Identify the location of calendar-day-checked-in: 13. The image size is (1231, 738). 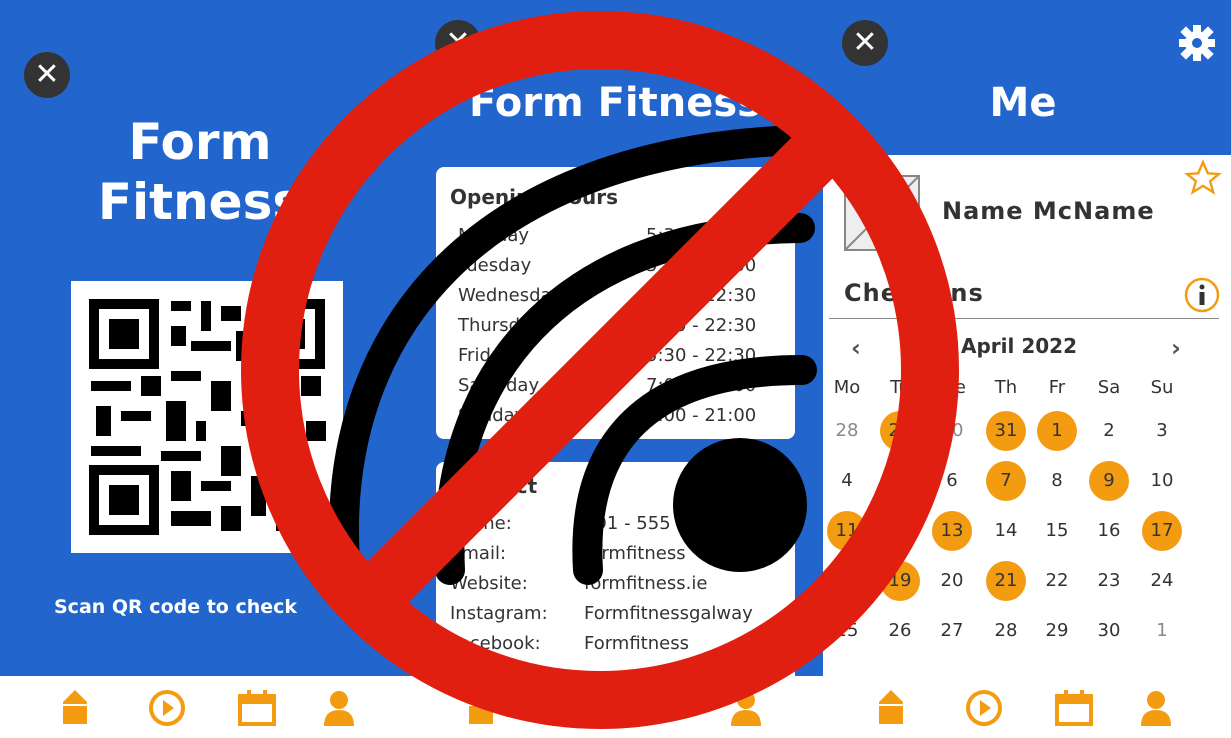
(952, 531).